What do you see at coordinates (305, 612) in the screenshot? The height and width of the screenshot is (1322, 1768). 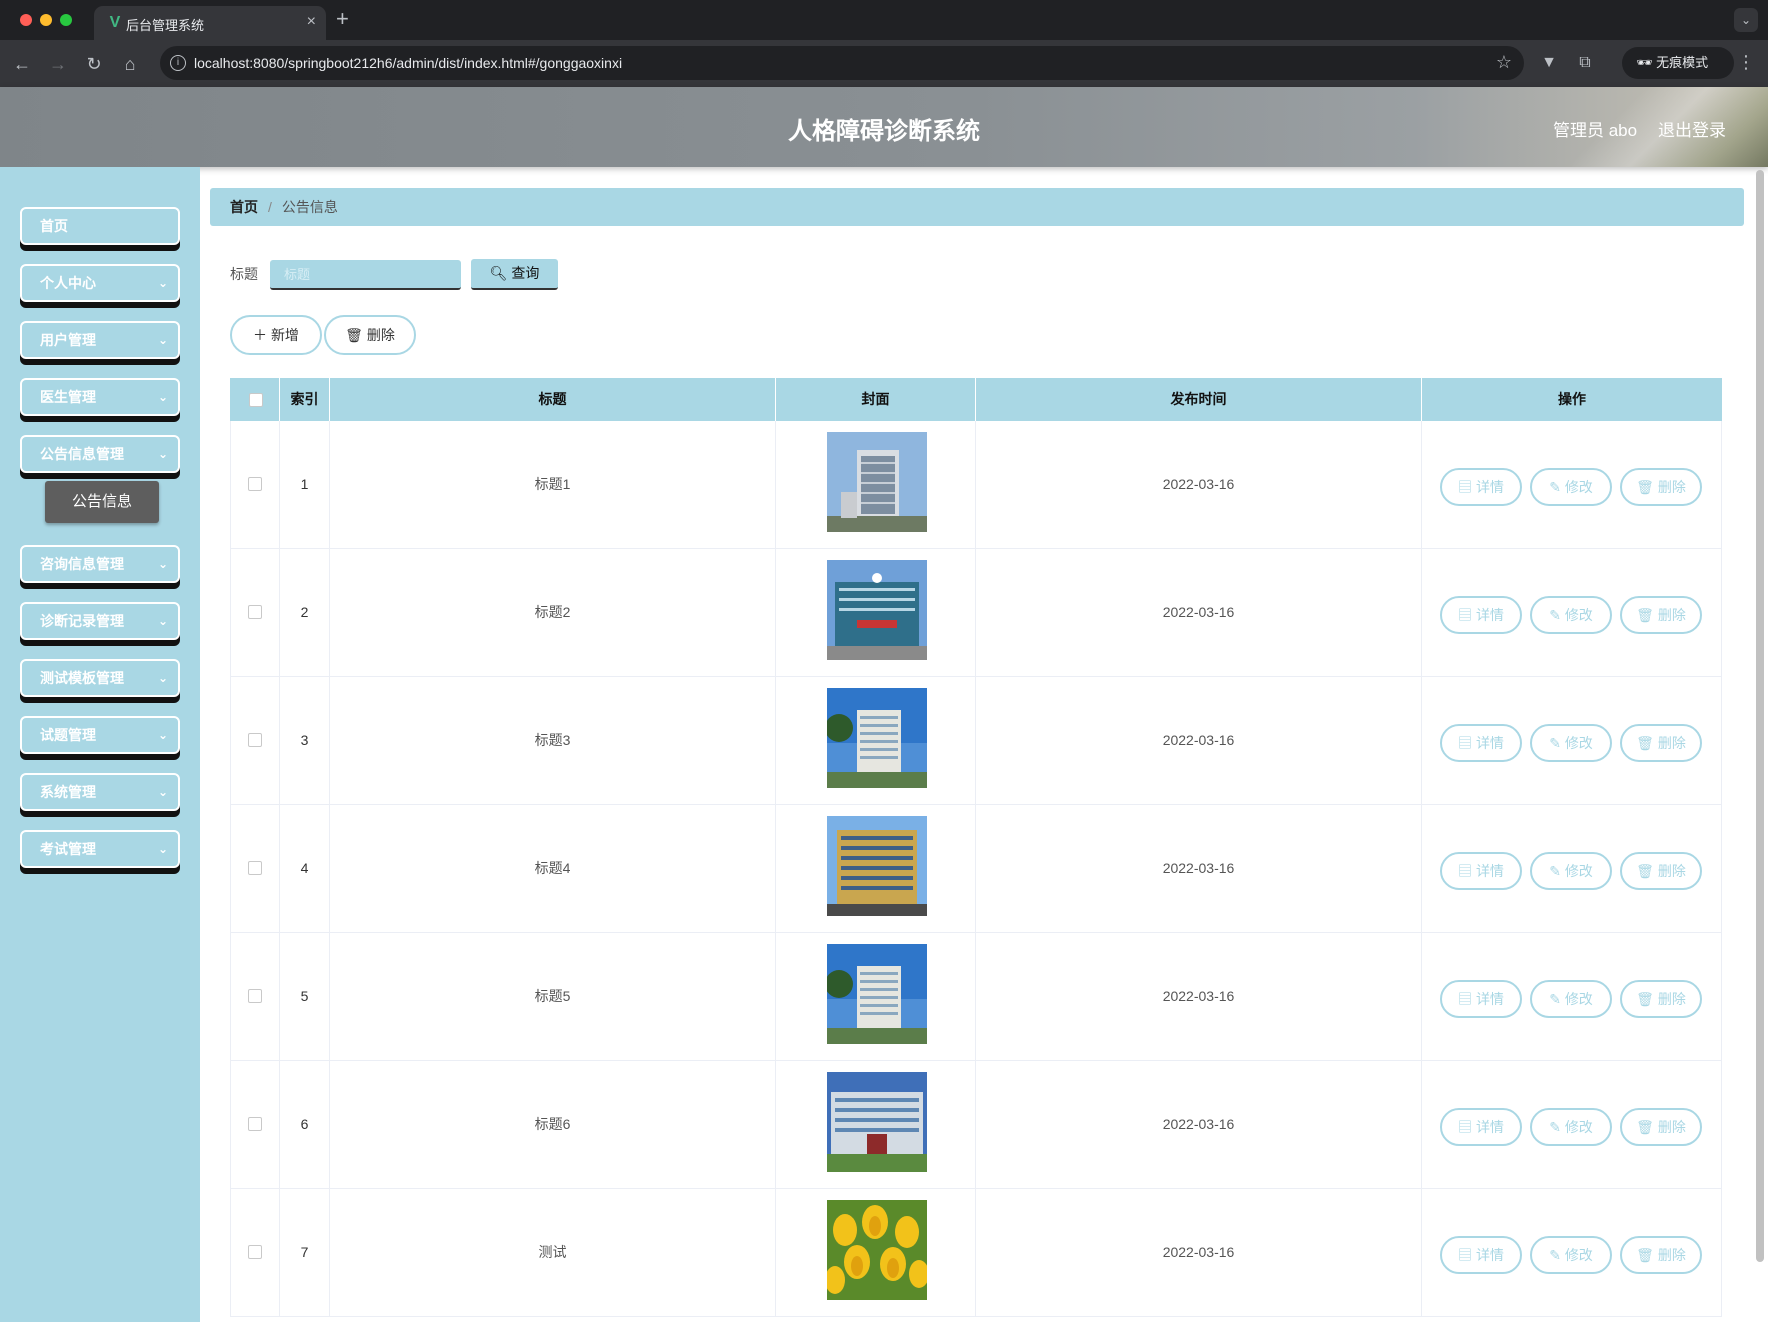 I see `row-index: 2` at bounding box center [305, 612].